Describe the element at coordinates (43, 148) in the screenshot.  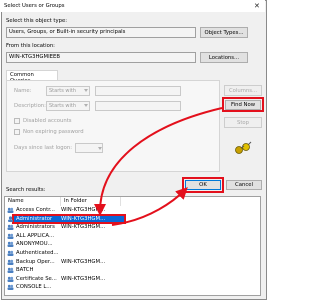
I see `days-since-logon-label: Days since last logon:` at that location.